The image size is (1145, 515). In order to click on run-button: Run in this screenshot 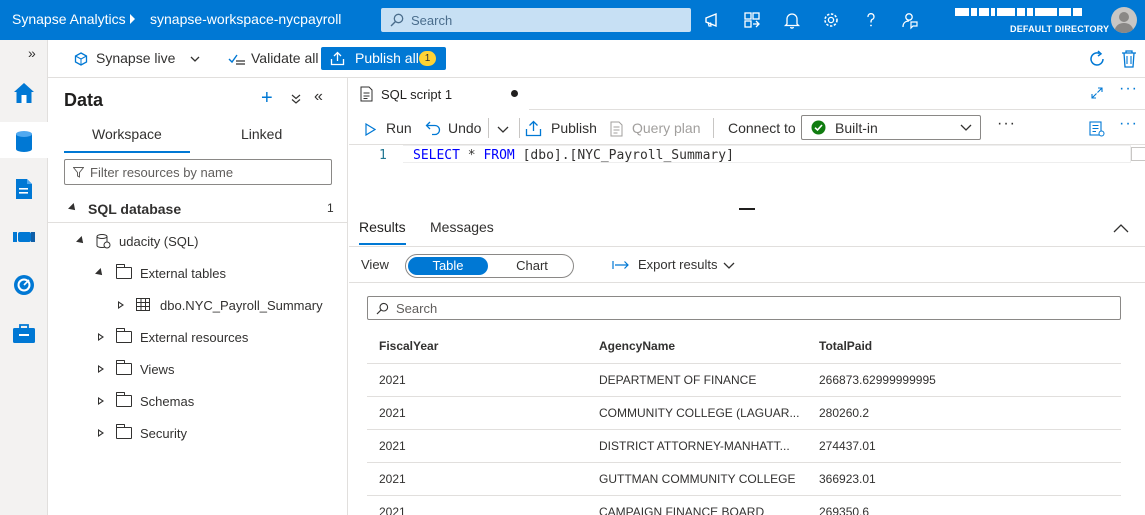, I will do `click(399, 128)`.